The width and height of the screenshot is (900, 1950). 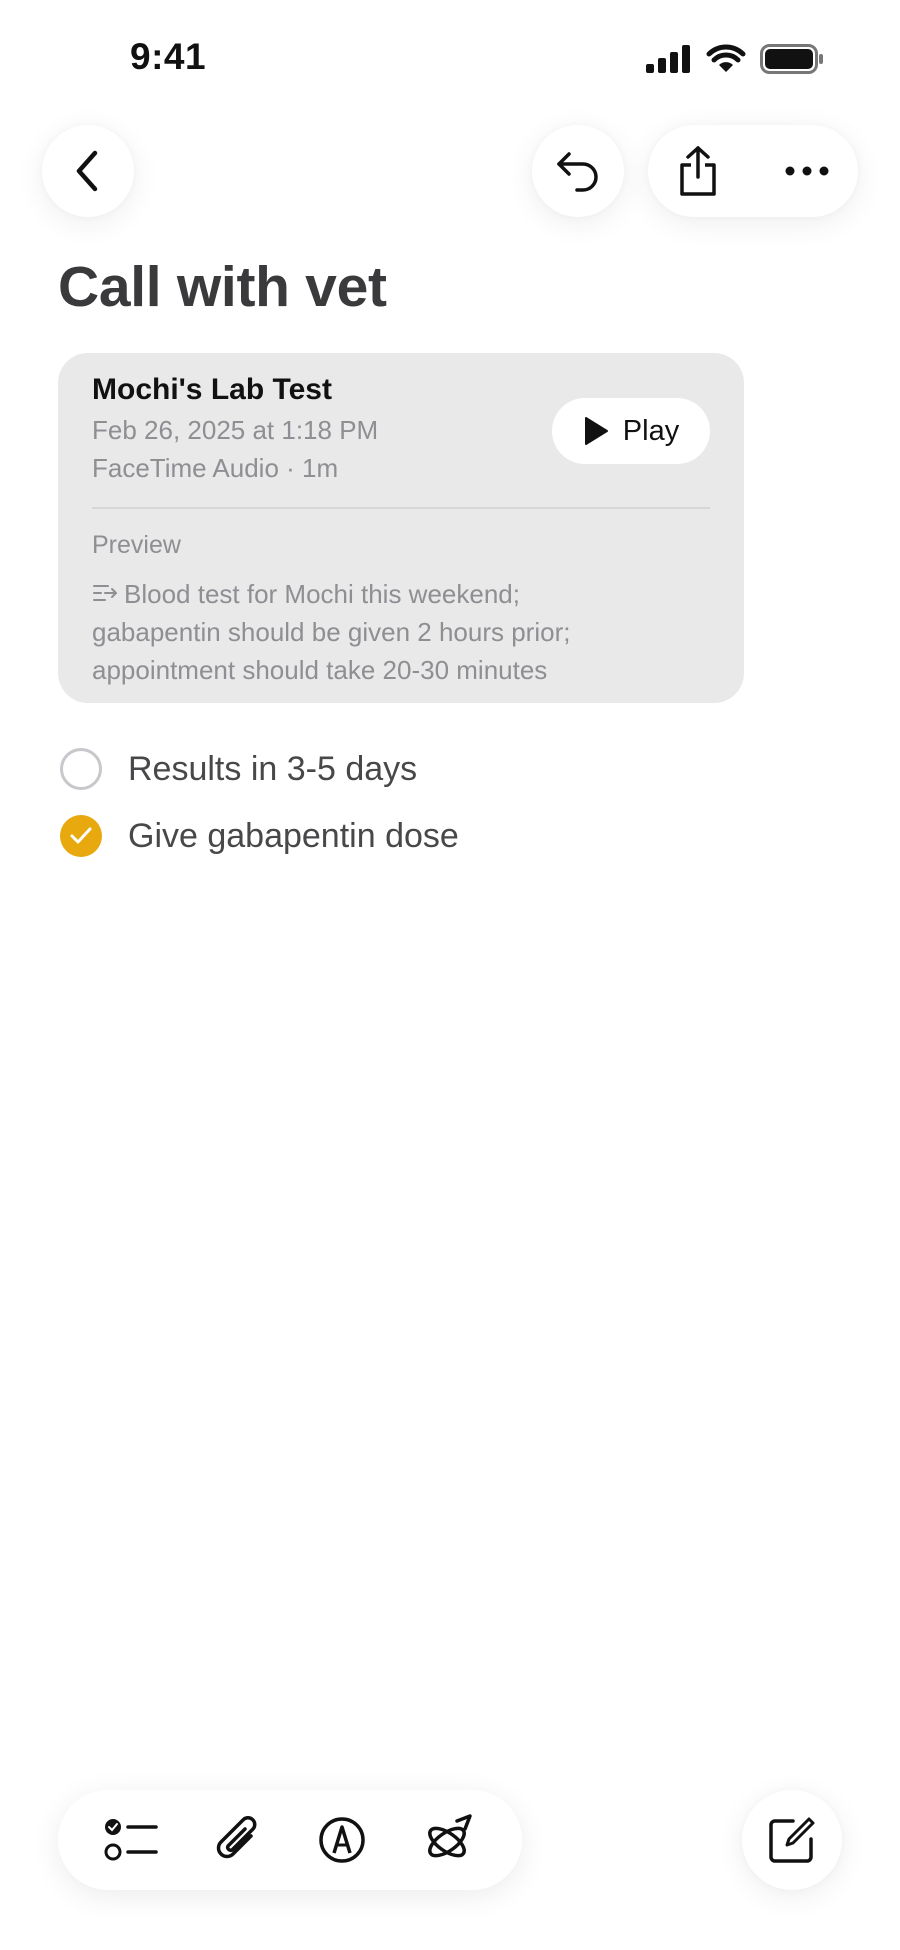 I want to click on summary-icon, so click(x=105, y=593).